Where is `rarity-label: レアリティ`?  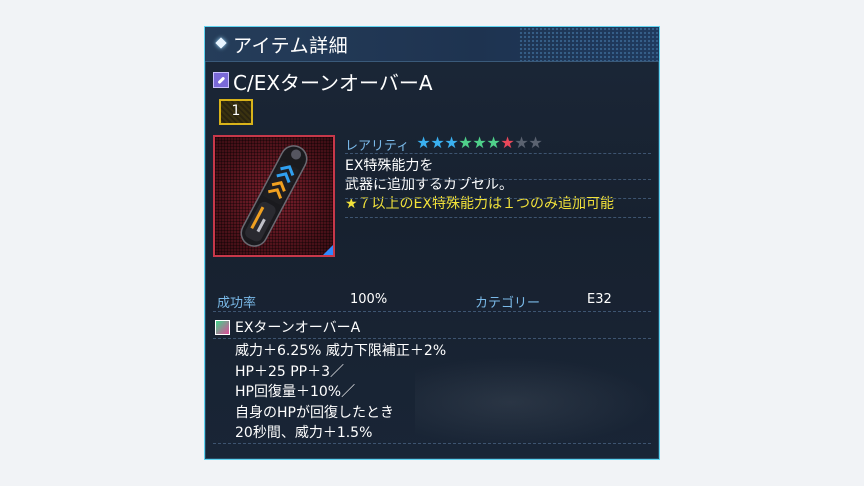
rarity-label: レアリティ is located at coordinates (377, 146).